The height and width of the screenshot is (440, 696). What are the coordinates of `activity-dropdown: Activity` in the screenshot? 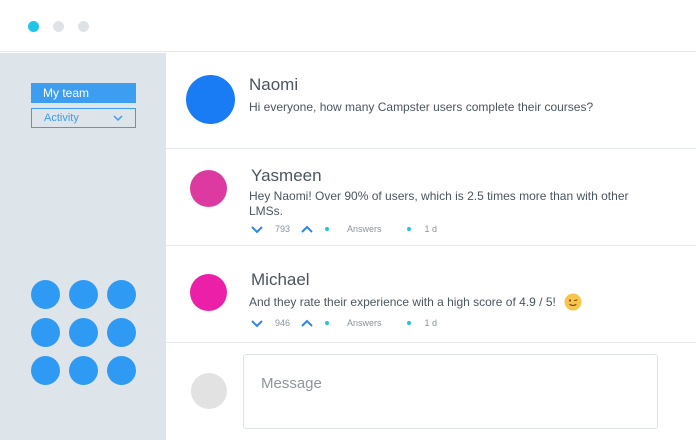 It's located at (83, 118).